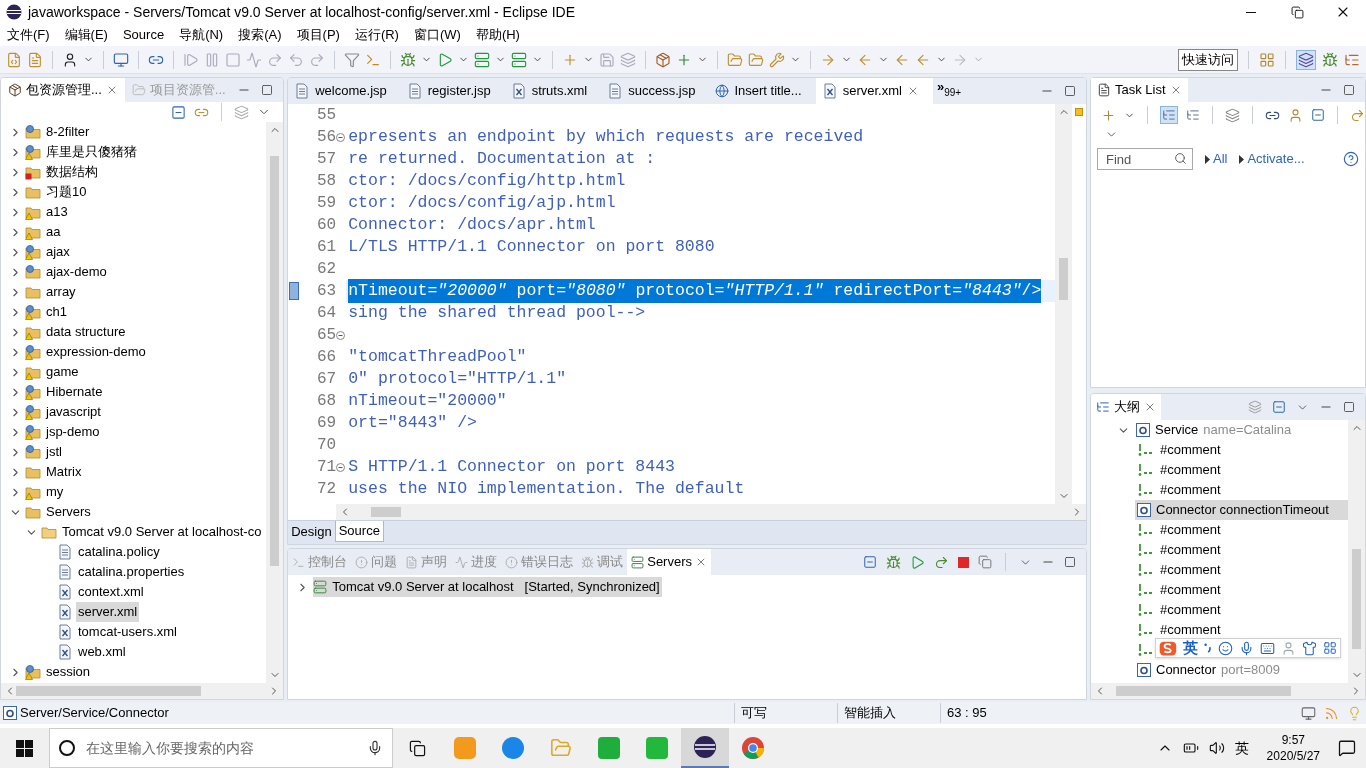 The image size is (1366, 768). What do you see at coordinates (1145, 159) in the screenshot?
I see `find-field: Find` at bounding box center [1145, 159].